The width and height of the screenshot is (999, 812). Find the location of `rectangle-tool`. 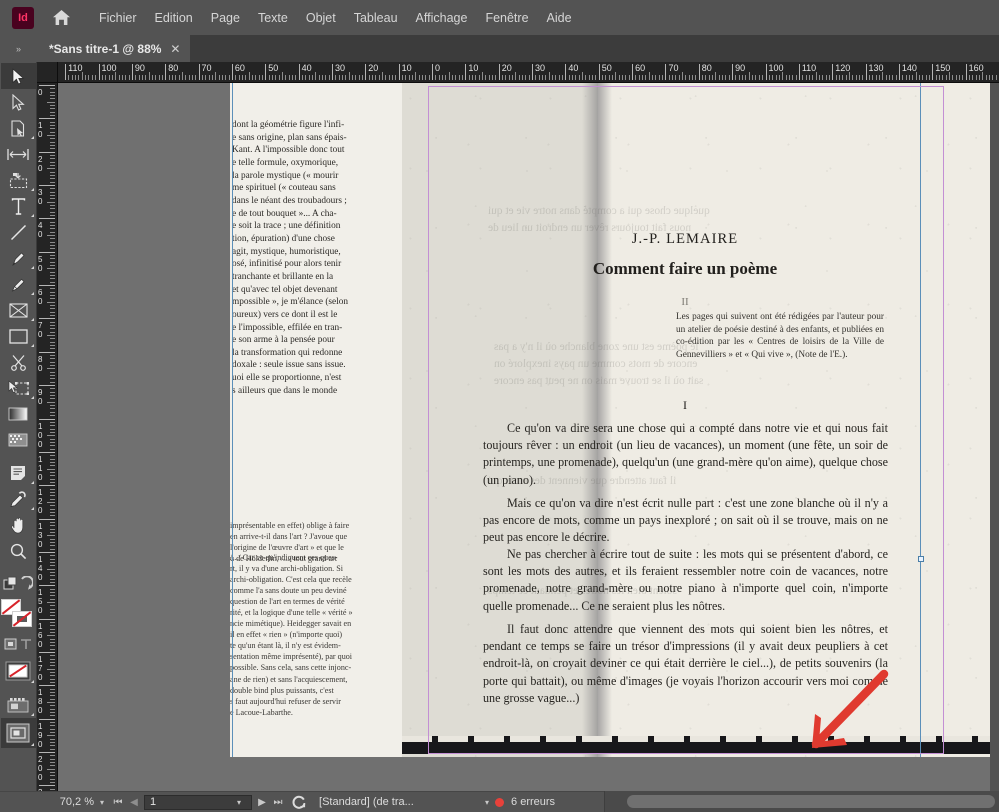

rectangle-tool is located at coordinates (18, 336).